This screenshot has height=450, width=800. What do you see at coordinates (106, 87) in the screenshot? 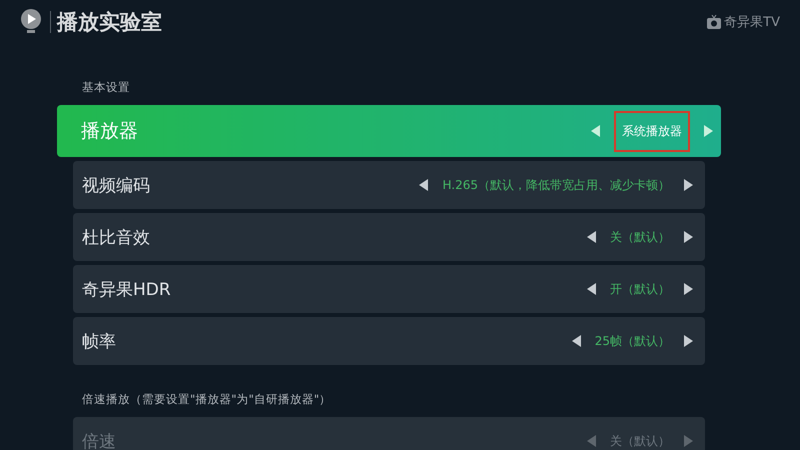
I see `section-title: 基本设置` at bounding box center [106, 87].